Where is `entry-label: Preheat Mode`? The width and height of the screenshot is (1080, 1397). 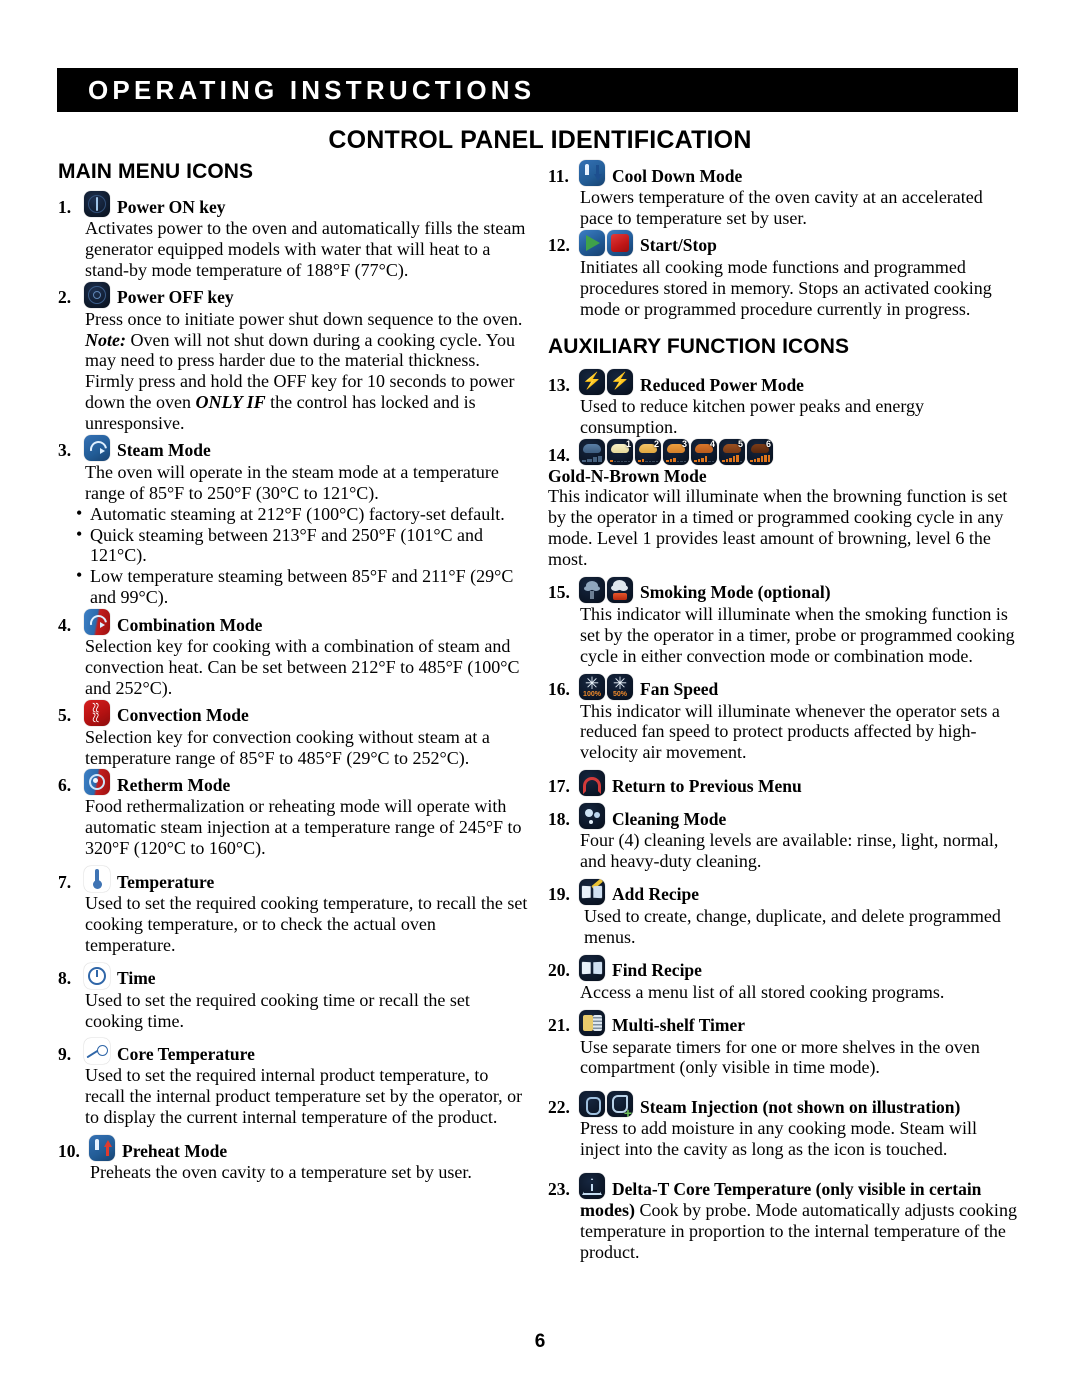 entry-label: Preheat Mode is located at coordinates (175, 1150).